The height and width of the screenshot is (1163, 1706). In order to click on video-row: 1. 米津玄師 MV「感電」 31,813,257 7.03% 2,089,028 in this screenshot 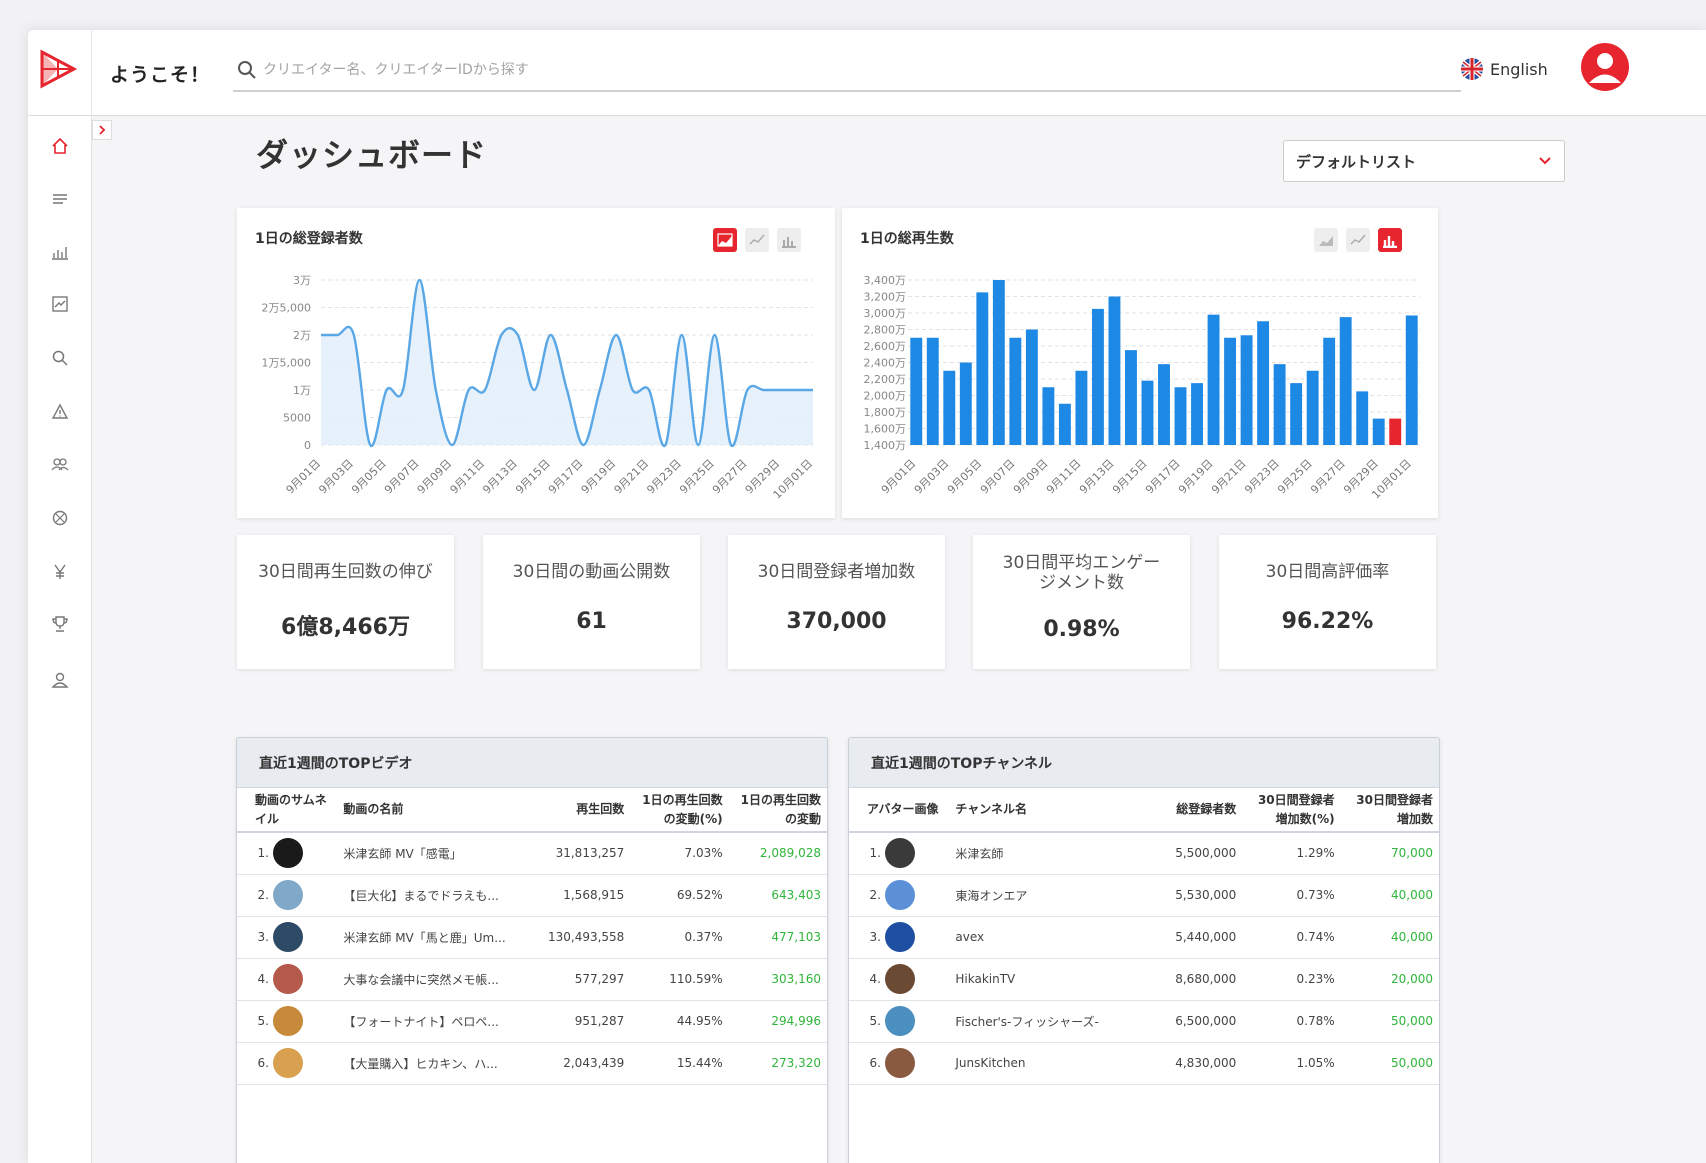, I will do `click(532, 853)`.